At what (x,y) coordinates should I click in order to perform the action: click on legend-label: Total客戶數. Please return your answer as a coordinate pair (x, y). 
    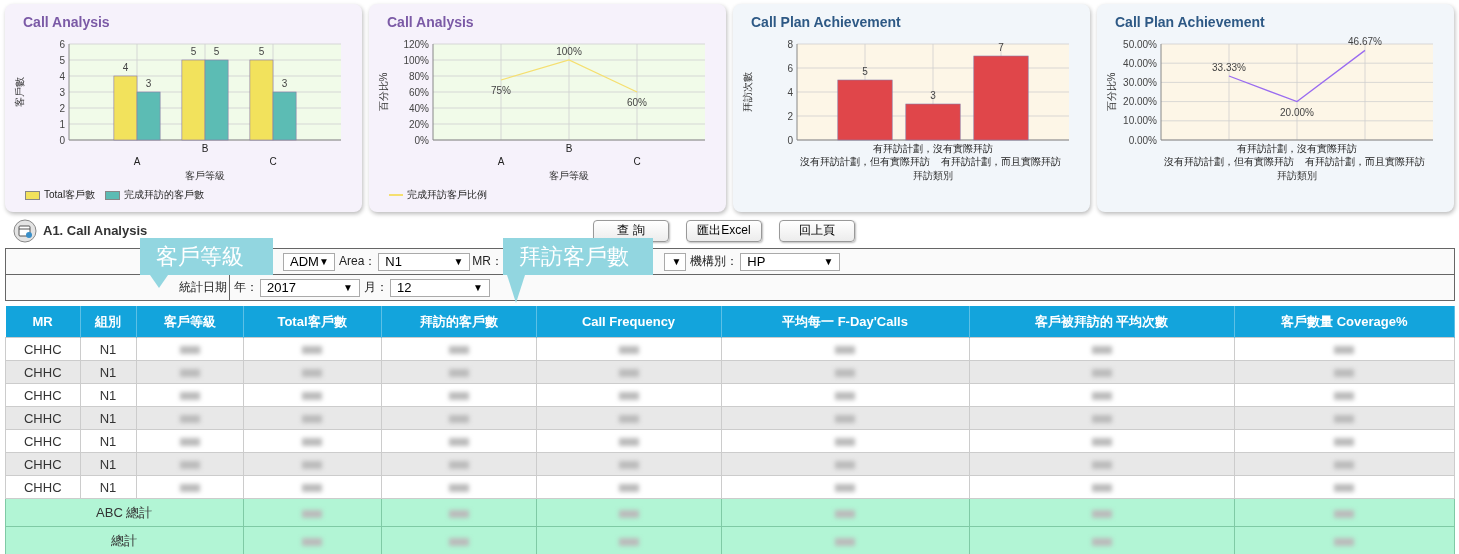
    Looking at the image, I should click on (70, 195).